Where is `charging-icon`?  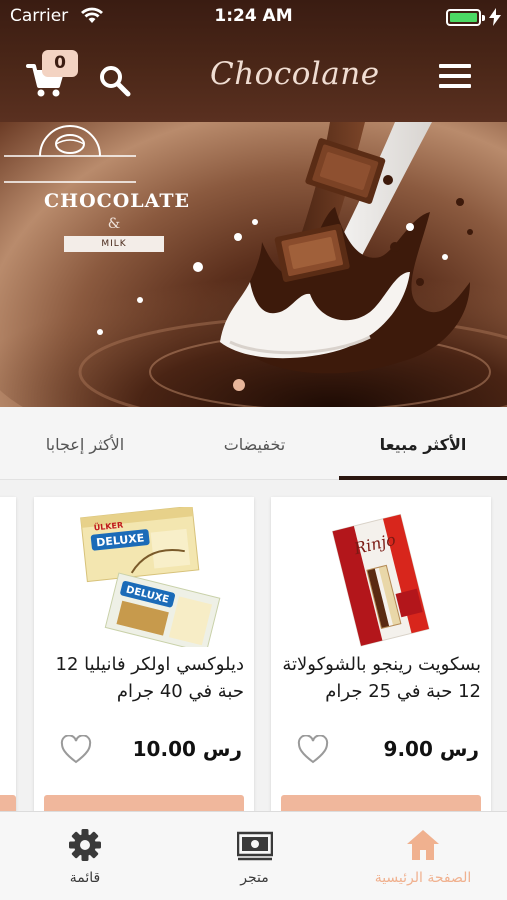 charging-icon is located at coordinates (495, 17).